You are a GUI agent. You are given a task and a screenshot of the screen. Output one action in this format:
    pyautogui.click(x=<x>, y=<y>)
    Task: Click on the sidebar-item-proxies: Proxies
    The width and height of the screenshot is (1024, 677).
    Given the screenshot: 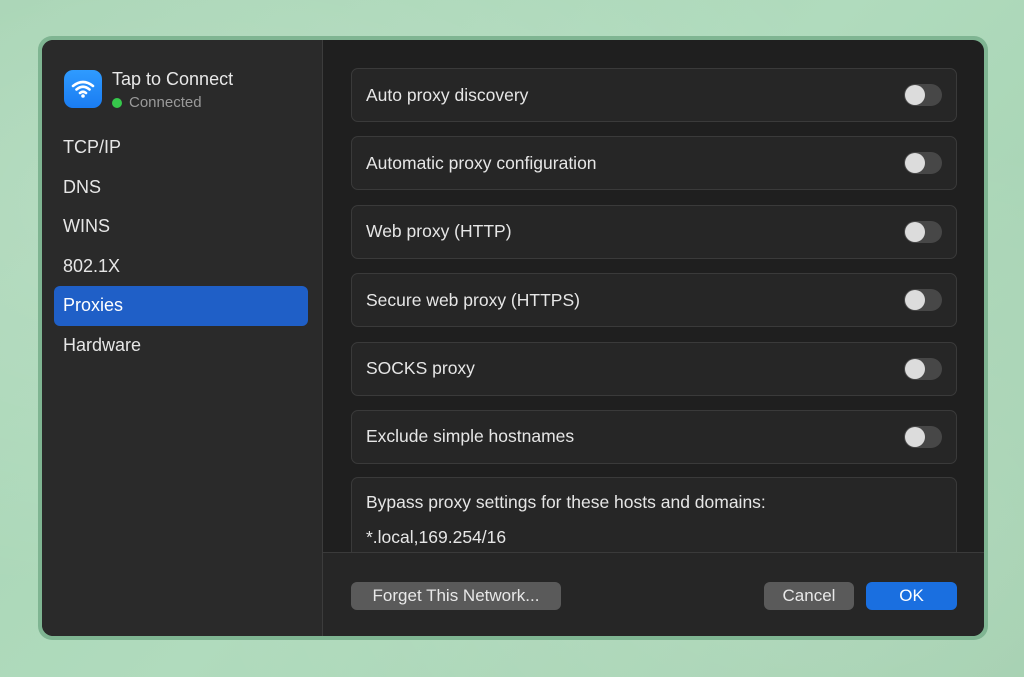 What is the action you would take?
    pyautogui.click(x=181, y=306)
    